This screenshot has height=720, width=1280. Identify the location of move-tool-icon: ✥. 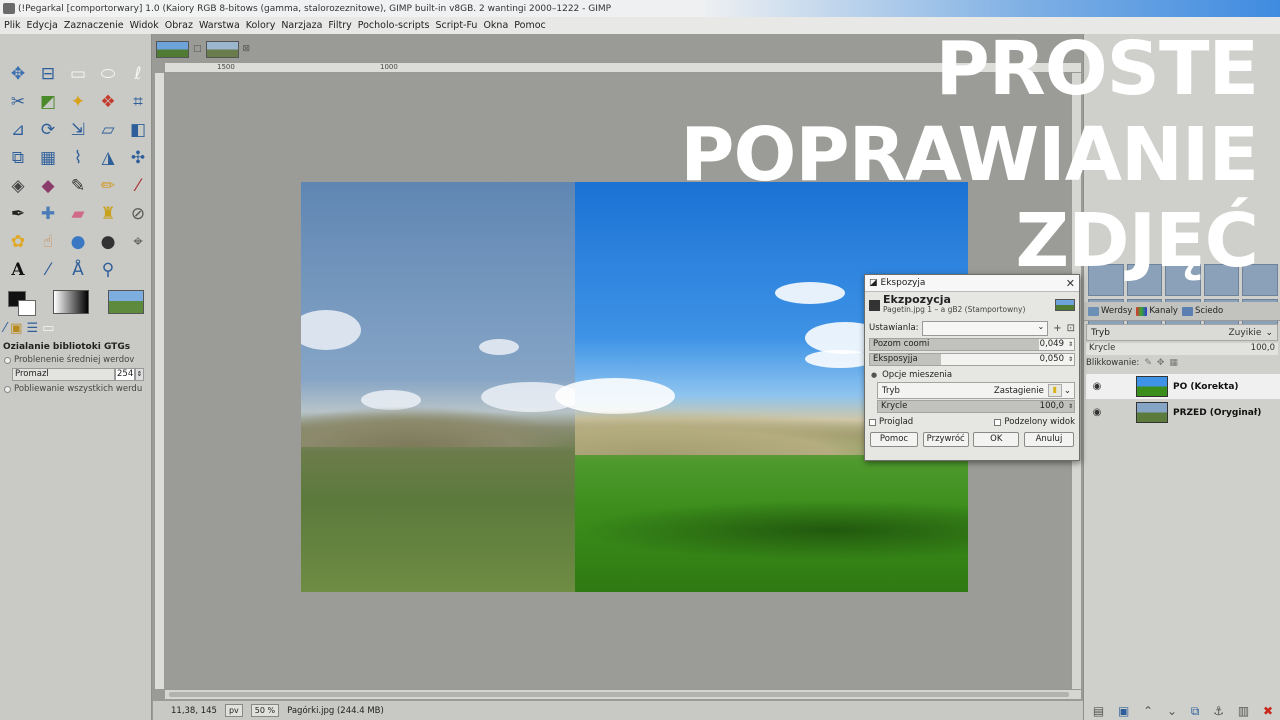
(18, 74).